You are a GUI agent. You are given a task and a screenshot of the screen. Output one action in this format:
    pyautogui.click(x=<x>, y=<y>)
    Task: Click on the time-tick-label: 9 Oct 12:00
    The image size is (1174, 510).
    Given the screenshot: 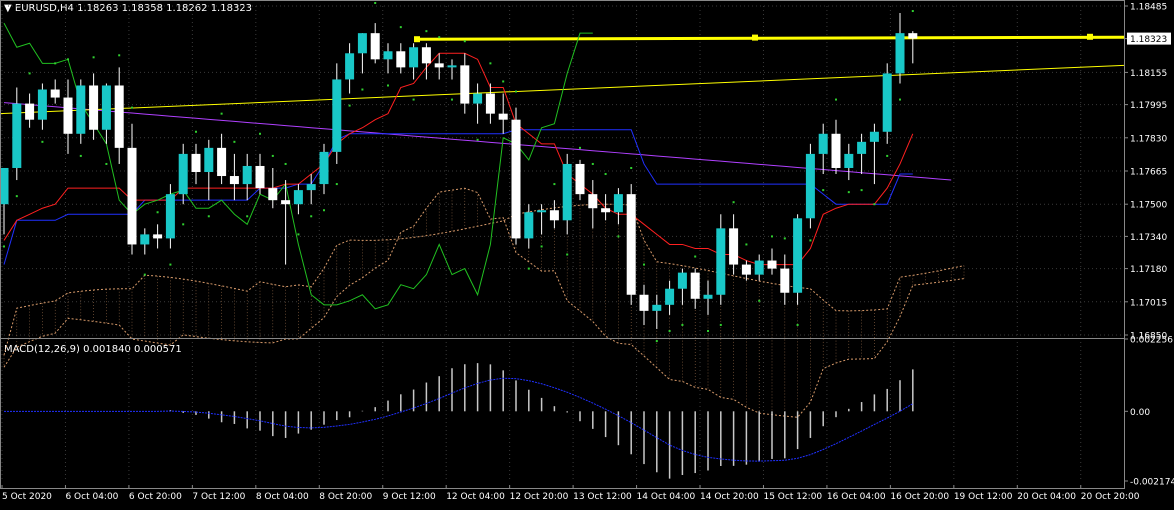 What is the action you would take?
    pyautogui.click(x=409, y=497)
    